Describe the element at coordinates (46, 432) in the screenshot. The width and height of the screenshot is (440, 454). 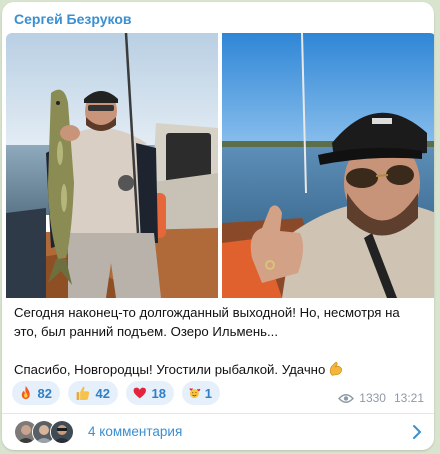
I see `commenter-avatars` at that location.